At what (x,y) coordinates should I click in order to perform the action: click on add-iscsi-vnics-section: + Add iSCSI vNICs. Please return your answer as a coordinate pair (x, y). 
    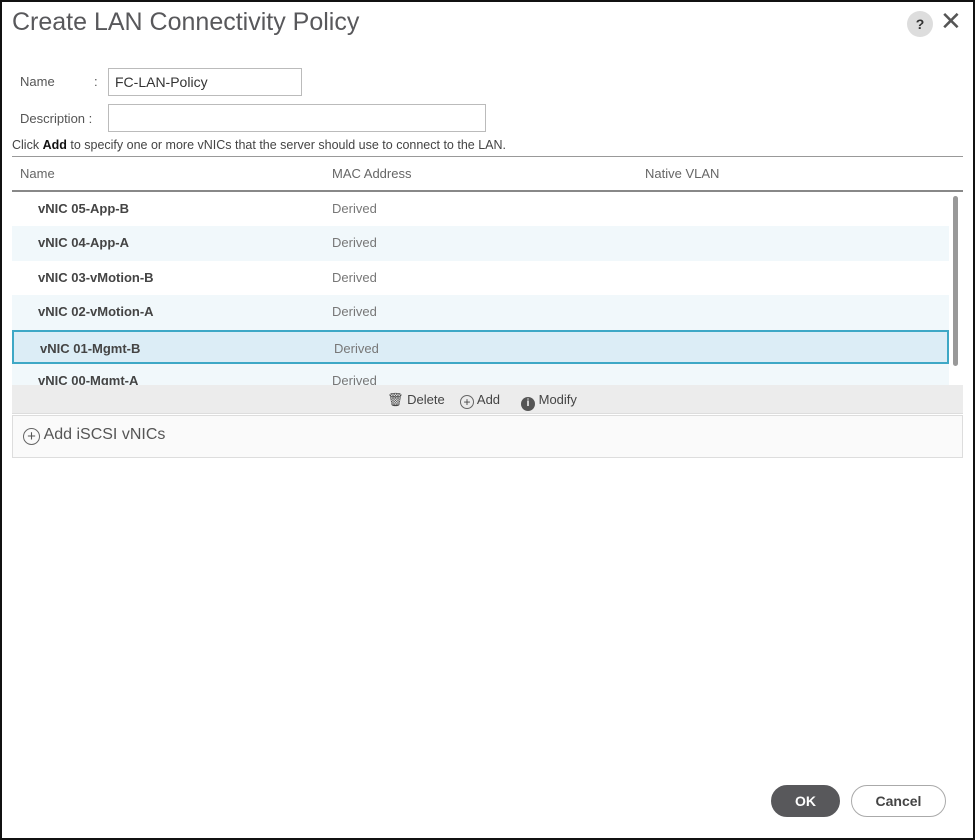
    Looking at the image, I should click on (487, 436).